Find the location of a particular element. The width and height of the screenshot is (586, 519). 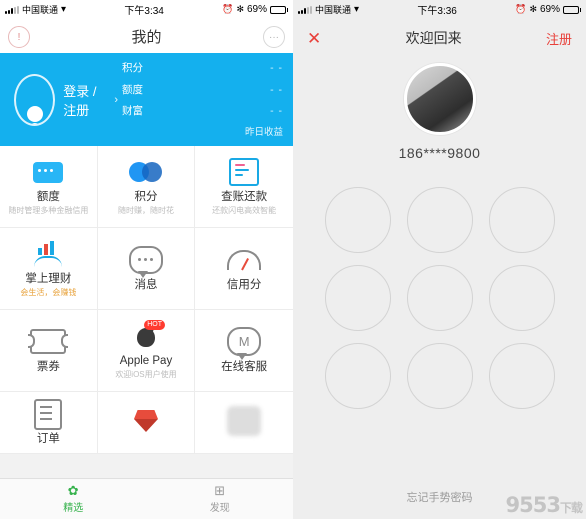

grid-item-wealth: 掌上理财 会生活，会赚钱 is located at coordinates (49, 269).